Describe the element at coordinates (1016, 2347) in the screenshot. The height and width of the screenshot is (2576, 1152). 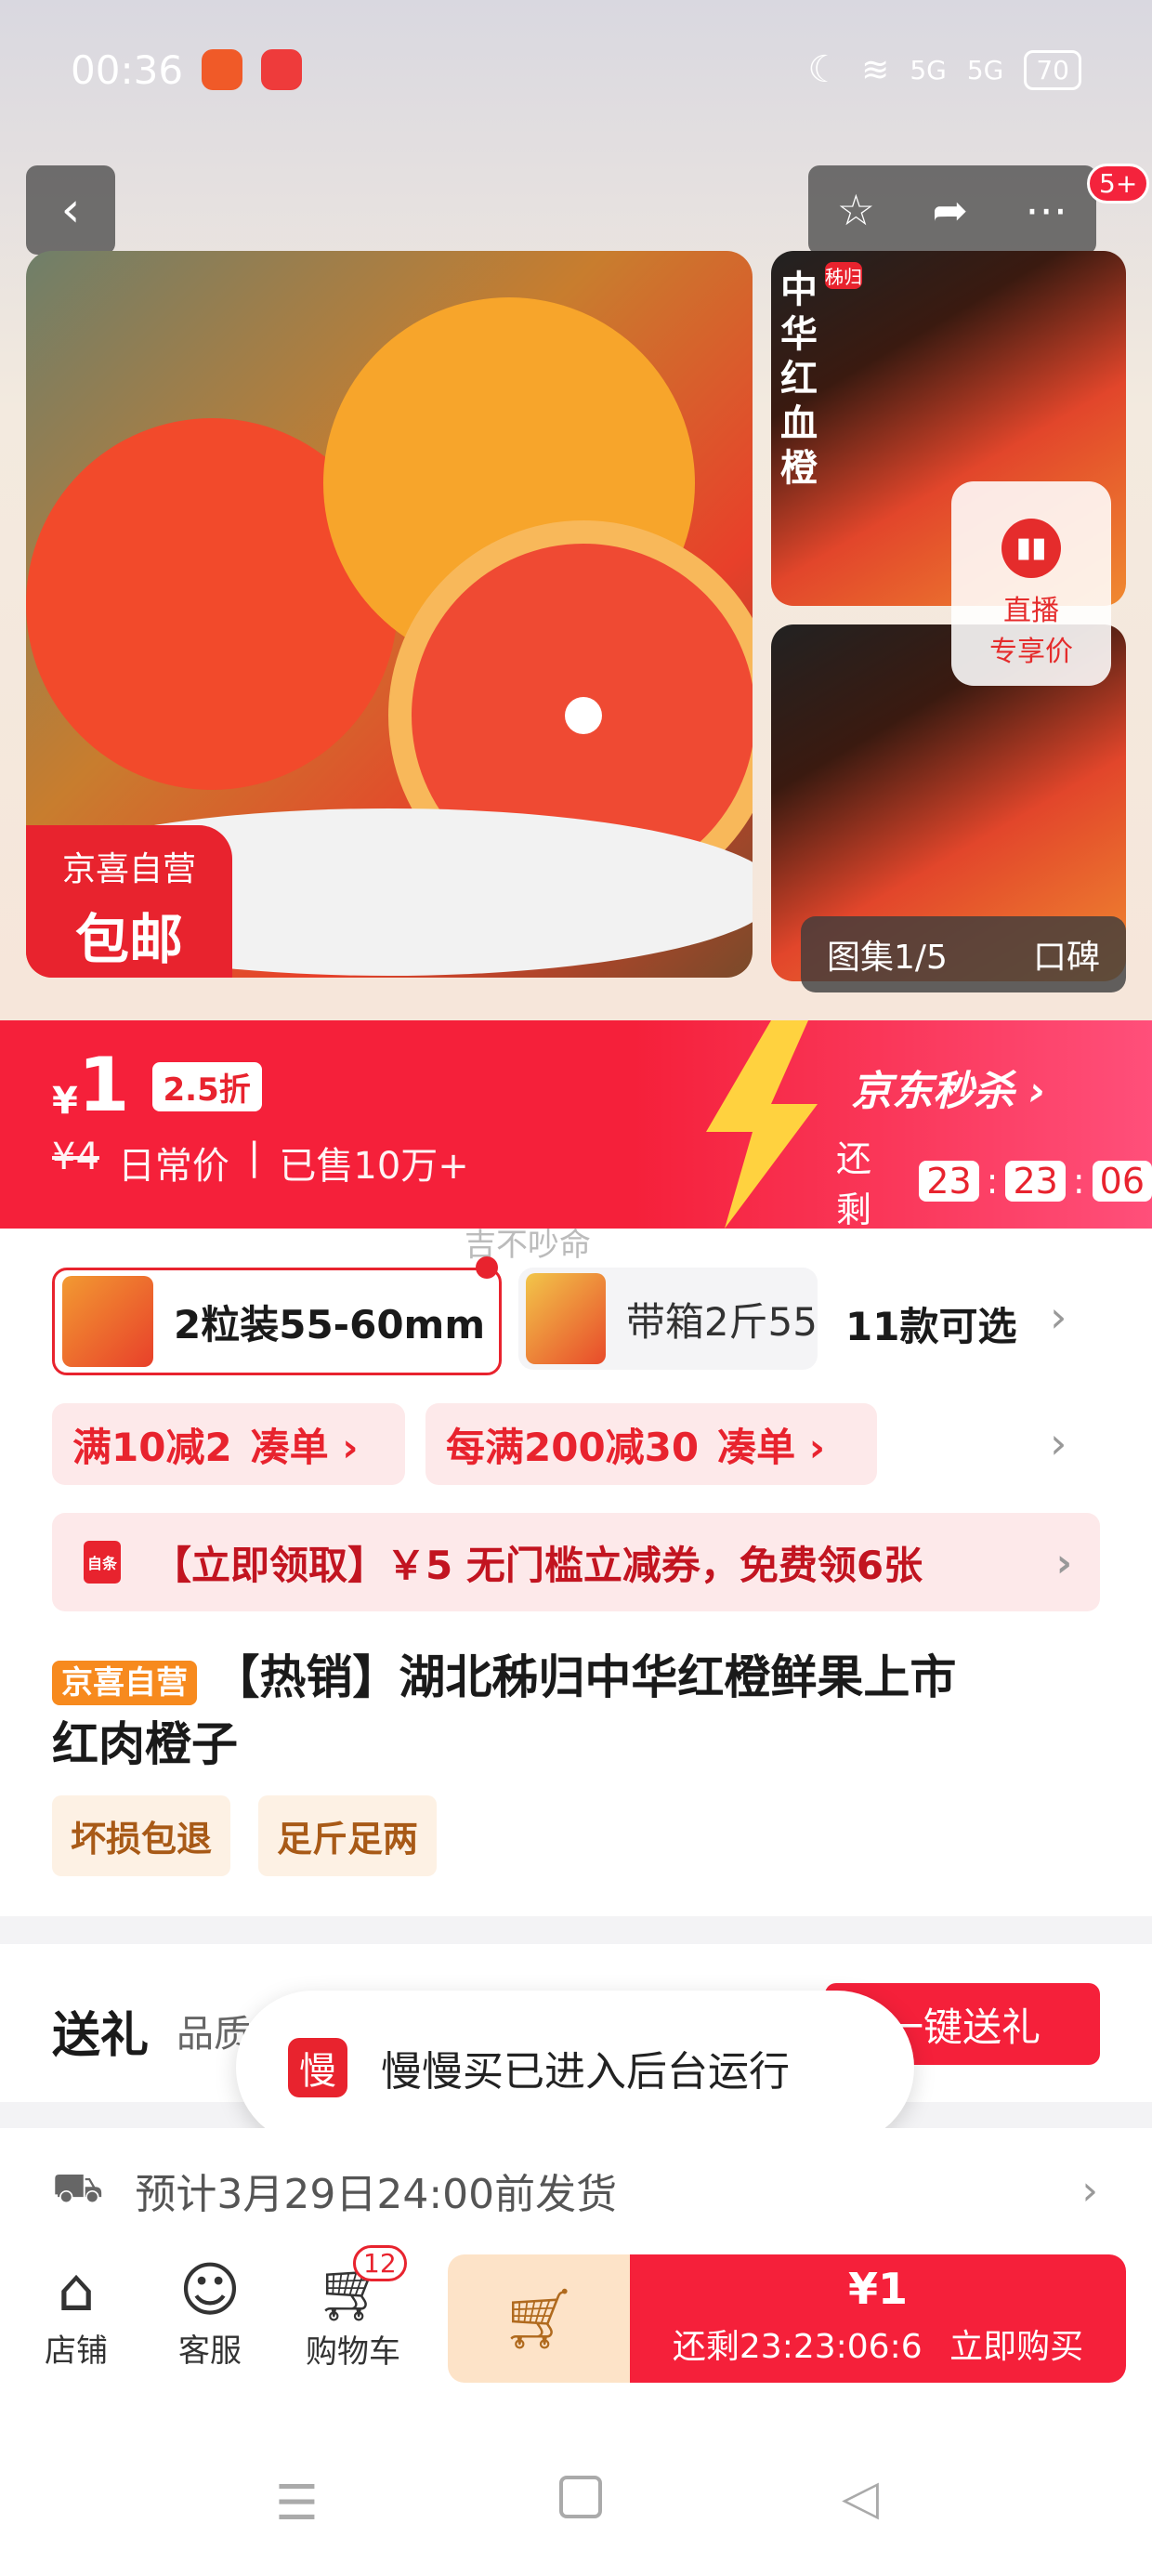
I see `buy-label: 立即购买` at that location.